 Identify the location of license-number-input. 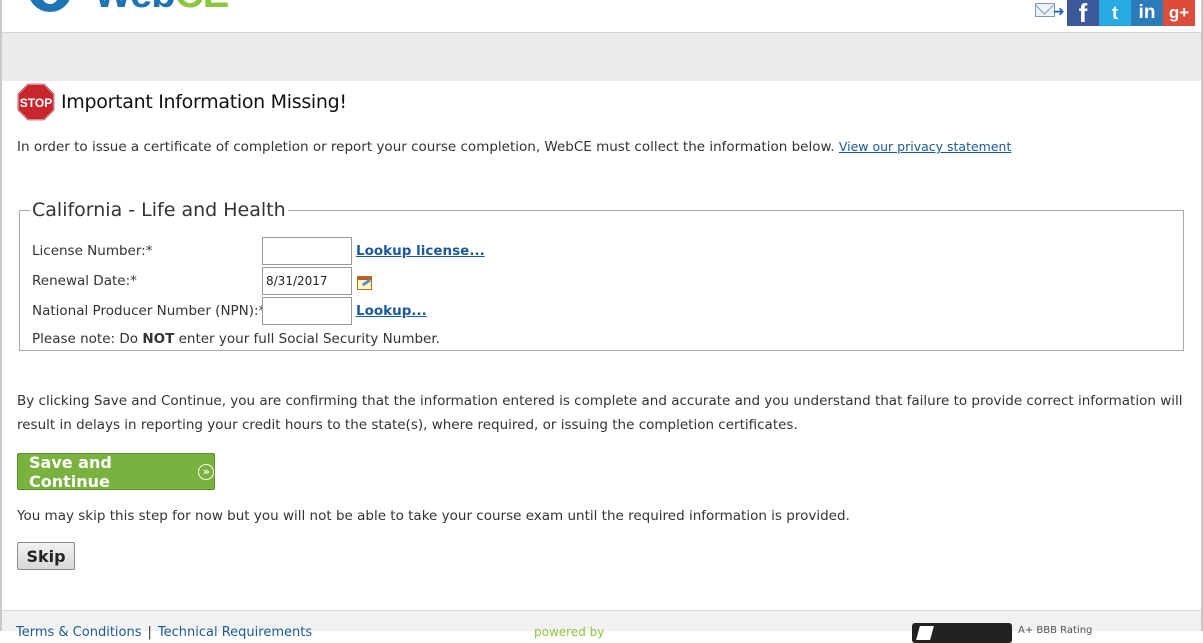
(307, 251).